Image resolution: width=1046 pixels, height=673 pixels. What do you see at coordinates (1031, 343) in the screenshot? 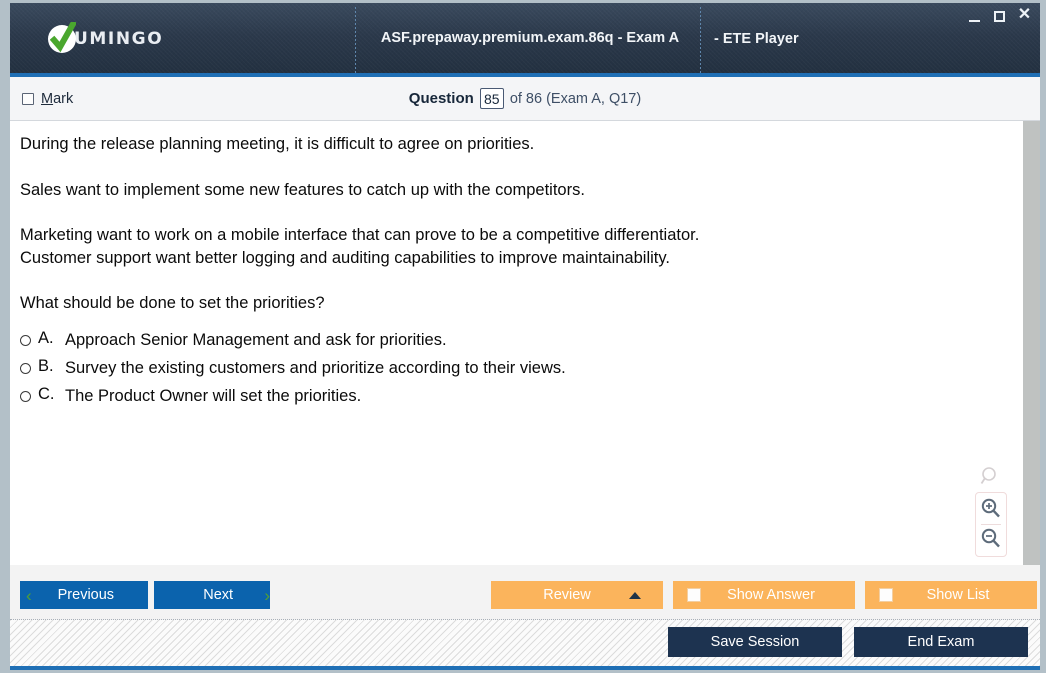
I see `vertical-scrollbar` at bounding box center [1031, 343].